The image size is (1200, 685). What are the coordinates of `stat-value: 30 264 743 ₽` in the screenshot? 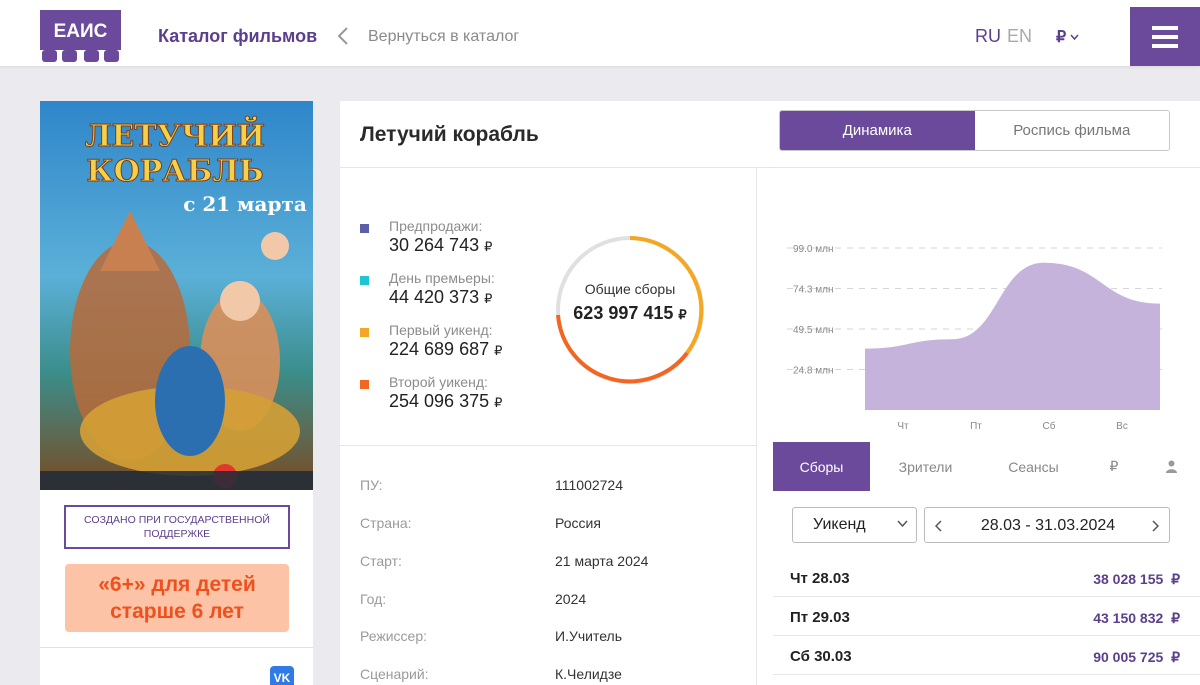 It's located at (441, 245).